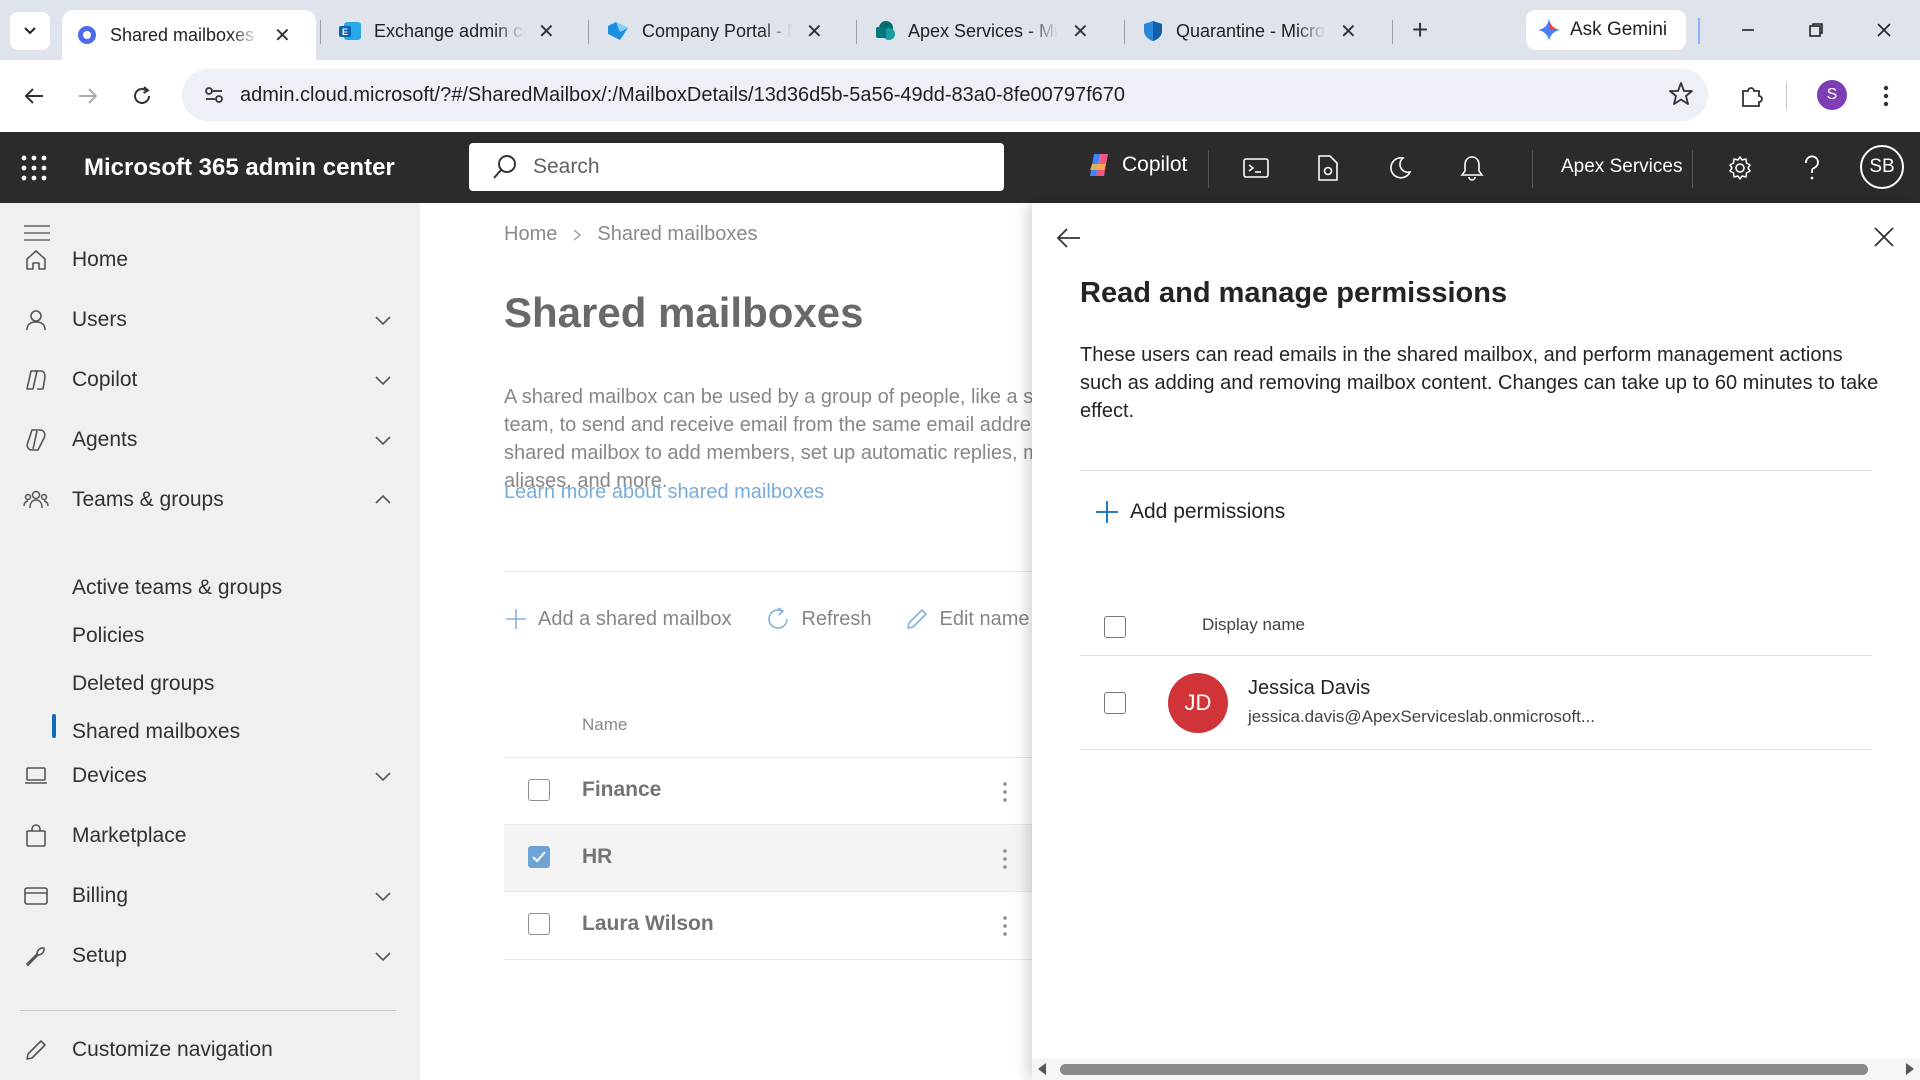 This screenshot has width=1920, height=1080. I want to click on exchange-icon: E, so click(350, 31).